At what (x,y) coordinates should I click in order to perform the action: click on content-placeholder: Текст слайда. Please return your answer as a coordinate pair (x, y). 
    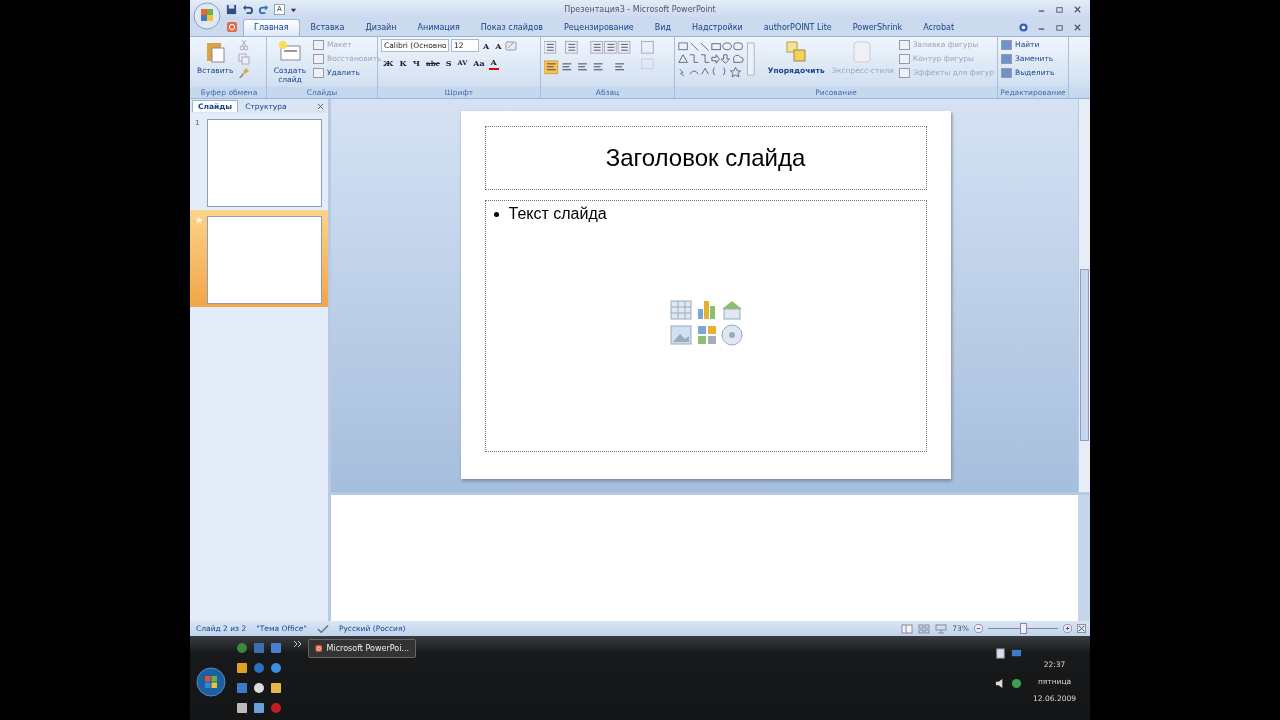
    Looking at the image, I should click on (705, 326).